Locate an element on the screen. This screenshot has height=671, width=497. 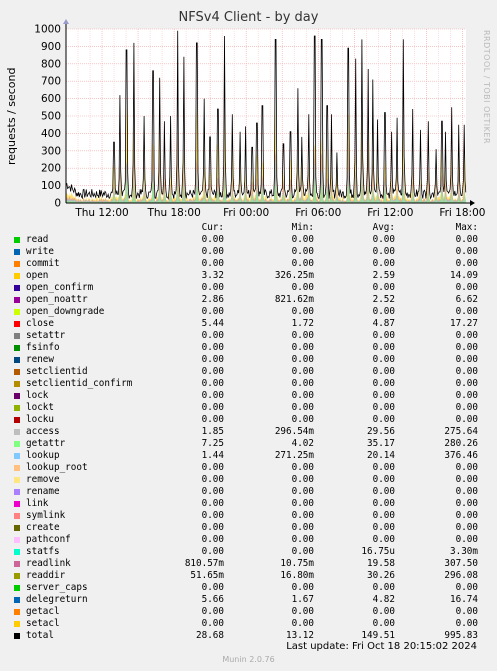
legend-row-readlink: readlink 810.57m 10.75m 19.58 307.50 is located at coordinates (247, 564).